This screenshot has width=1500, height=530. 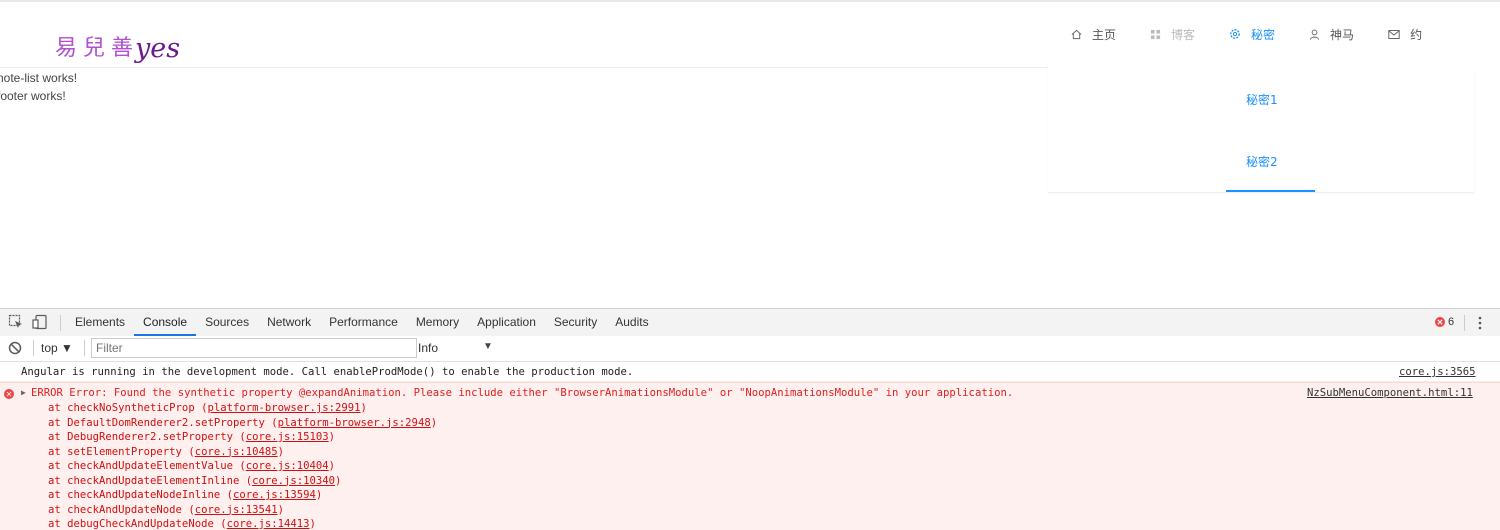 I want to click on error-counter: ✕ 6, so click(x=1444, y=322).